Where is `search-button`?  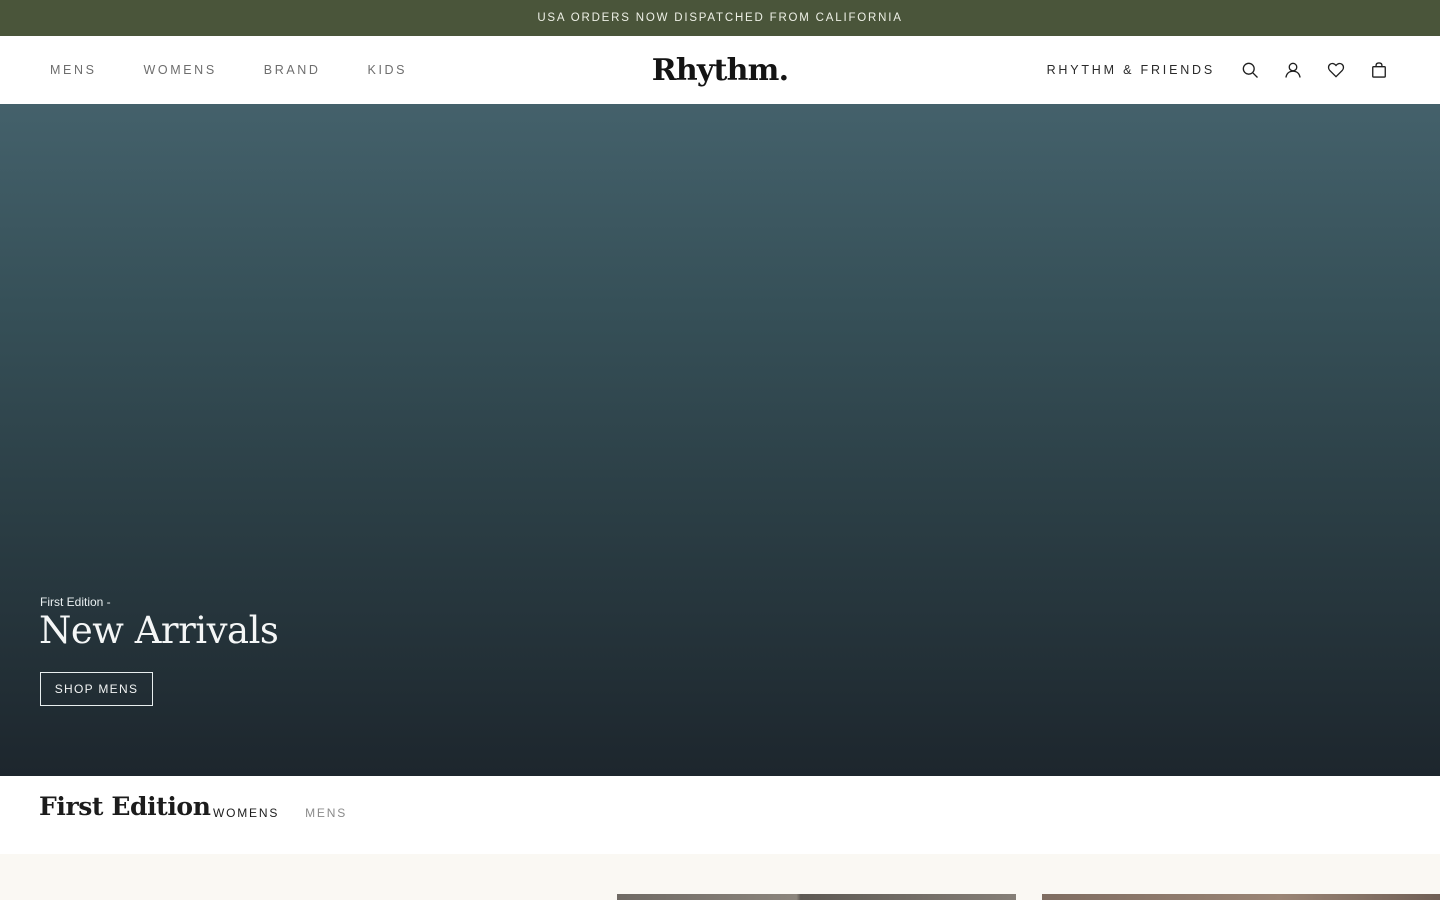
search-button is located at coordinates (1250, 70).